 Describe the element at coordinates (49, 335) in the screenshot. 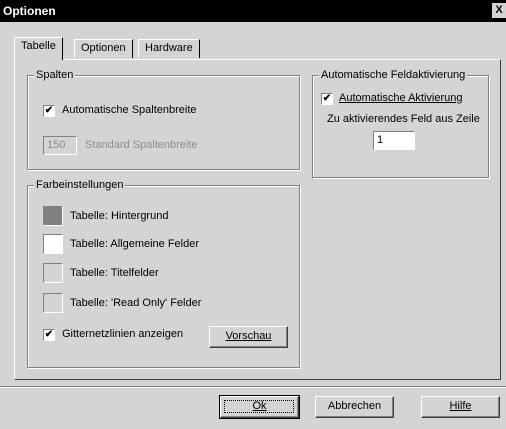

I see `gridlines-checkbox: ✔` at that location.